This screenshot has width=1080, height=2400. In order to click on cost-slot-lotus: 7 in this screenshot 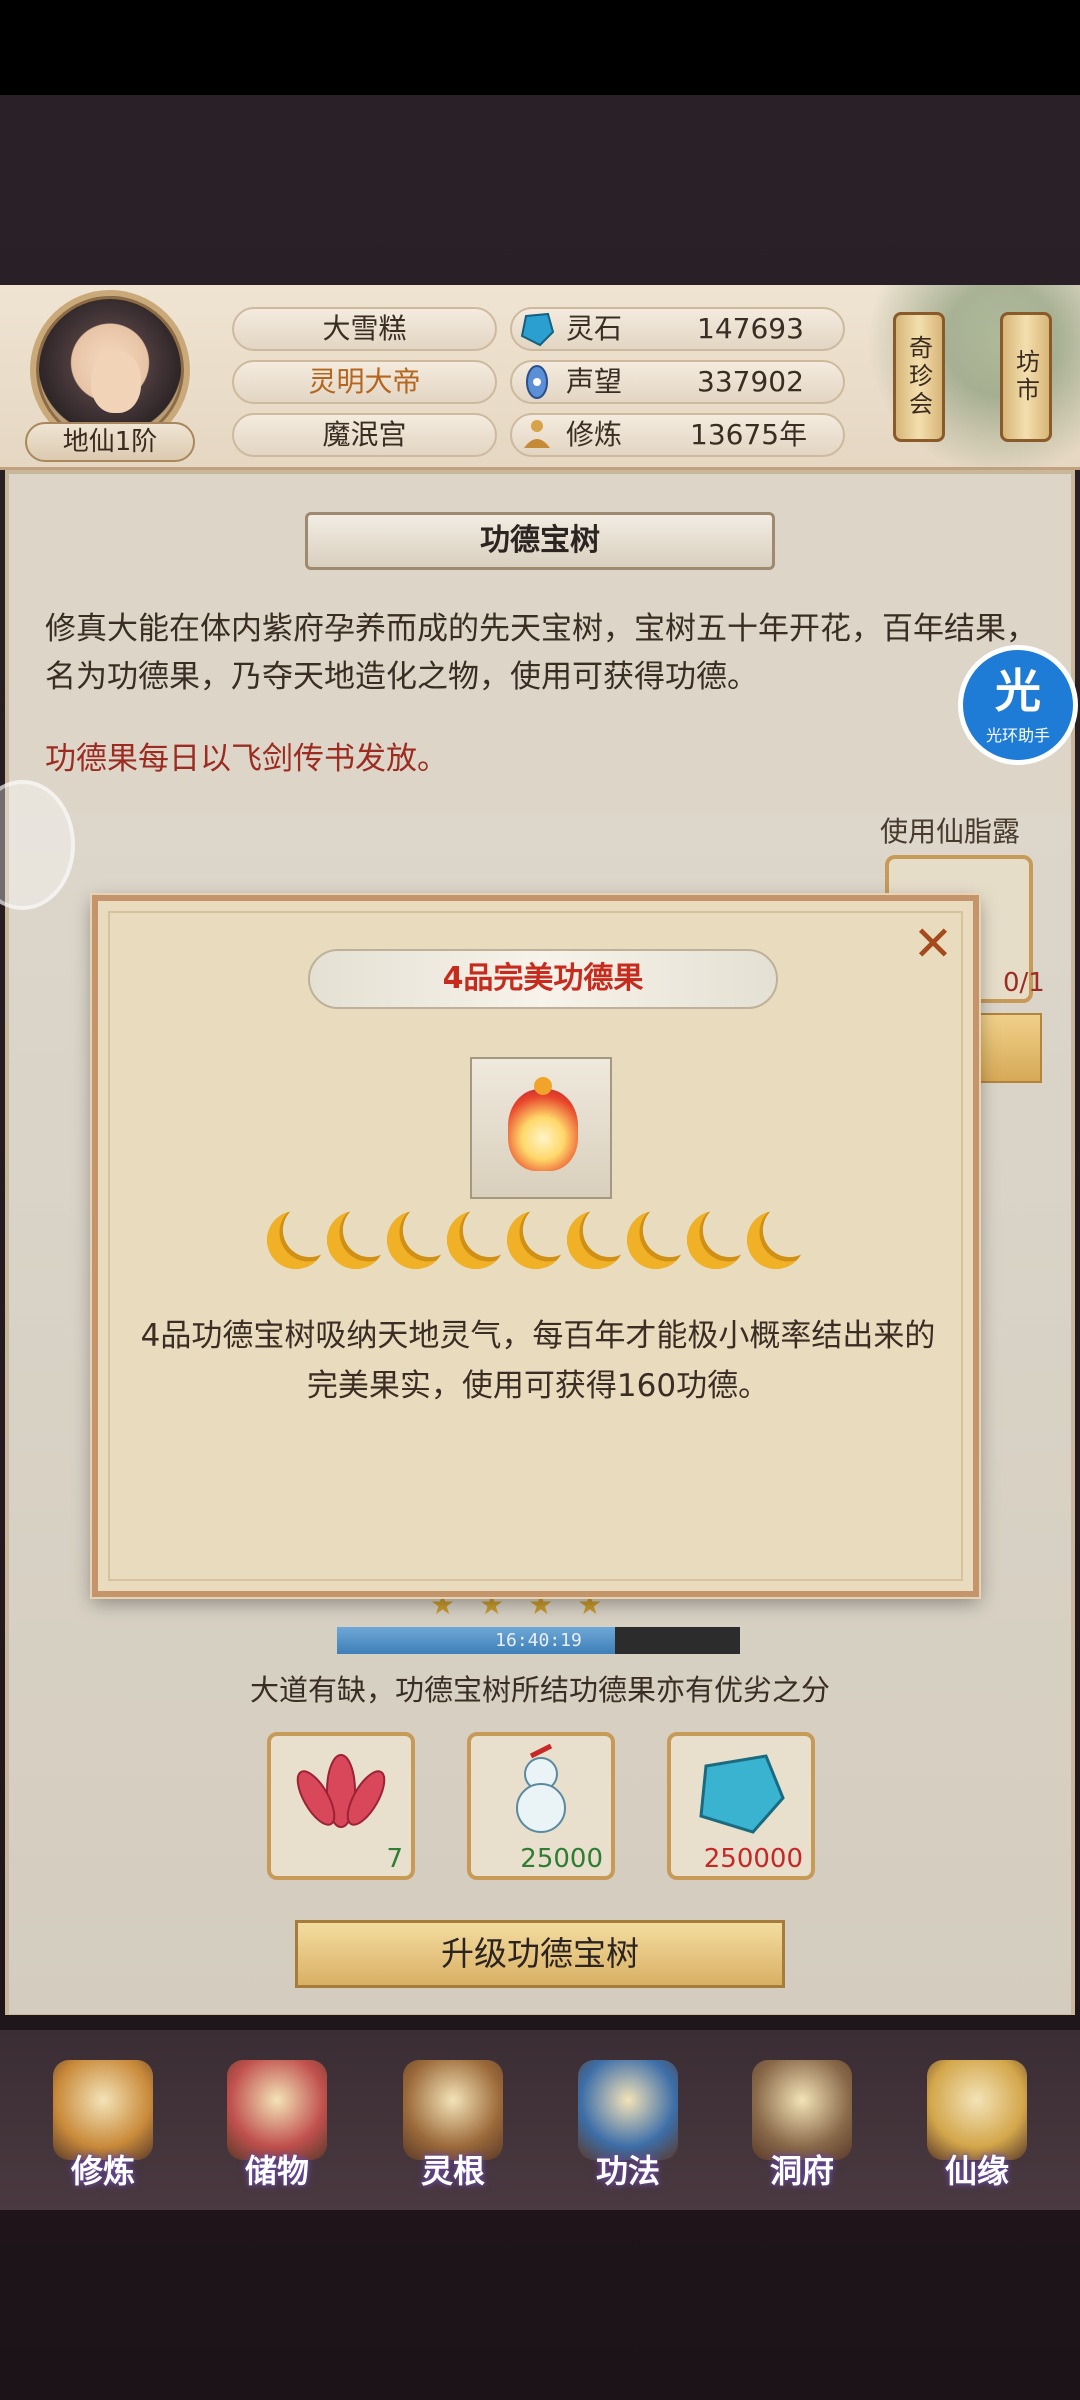, I will do `click(341, 1806)`.